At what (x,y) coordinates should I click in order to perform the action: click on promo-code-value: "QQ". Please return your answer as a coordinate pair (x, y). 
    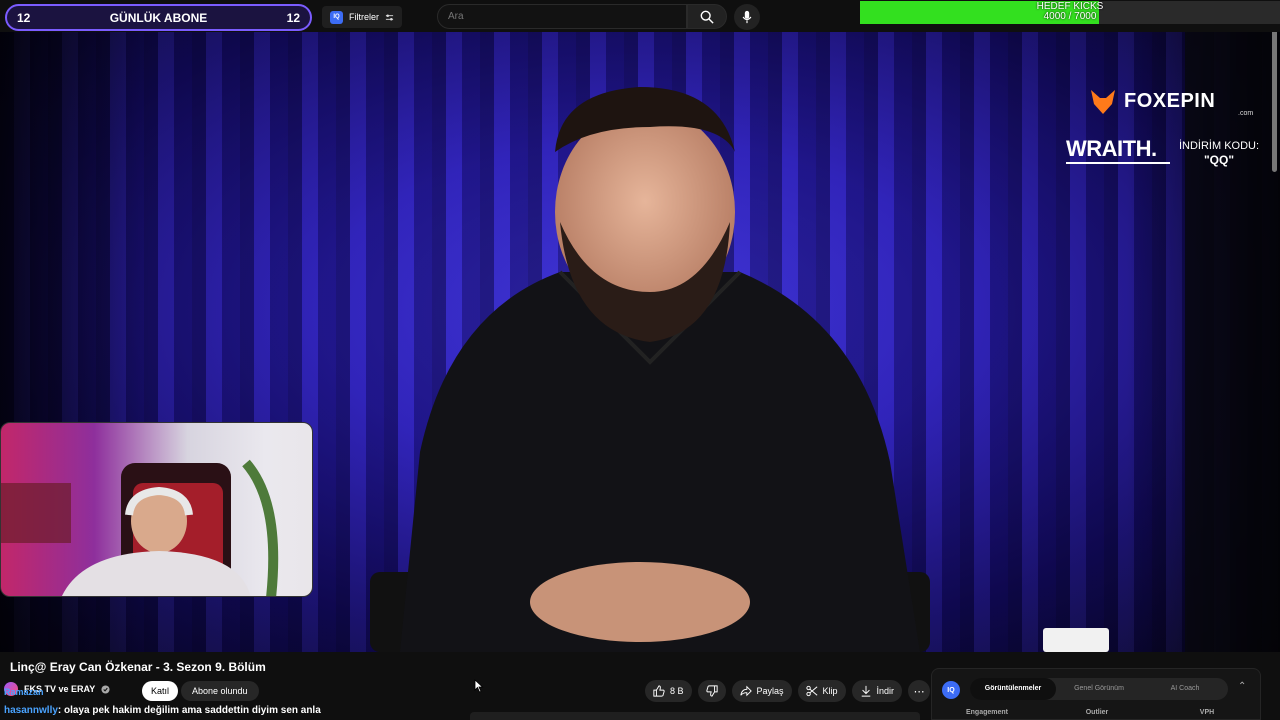
    Looking at the image, I should click on (1219, 160).